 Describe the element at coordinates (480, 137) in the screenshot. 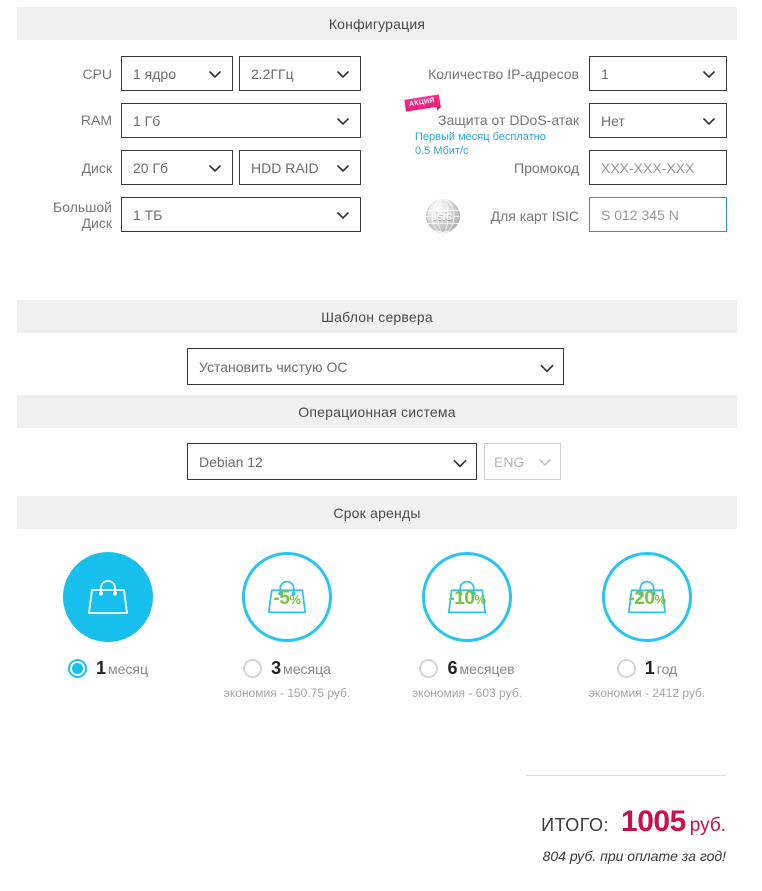

I see `ddos-note-line1: Первый месяц бесплатно` at that location.